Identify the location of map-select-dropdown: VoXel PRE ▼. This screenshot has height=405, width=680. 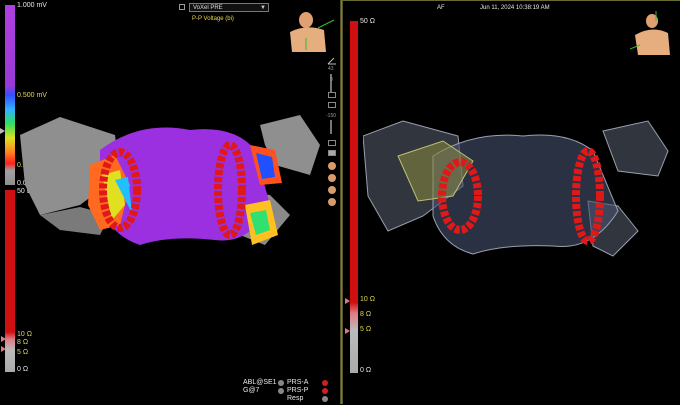
(229, 7).